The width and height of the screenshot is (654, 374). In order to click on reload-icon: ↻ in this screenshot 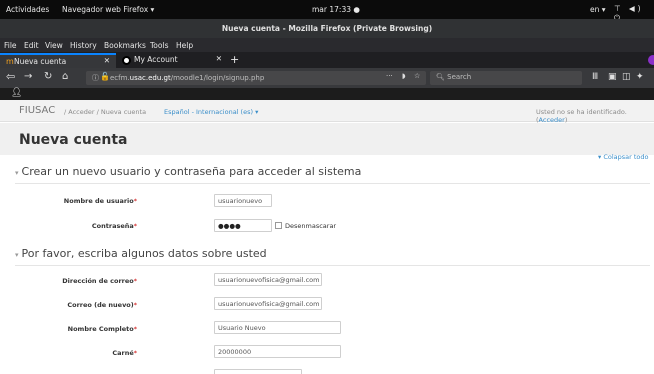, I will do `click(48, 76)`.